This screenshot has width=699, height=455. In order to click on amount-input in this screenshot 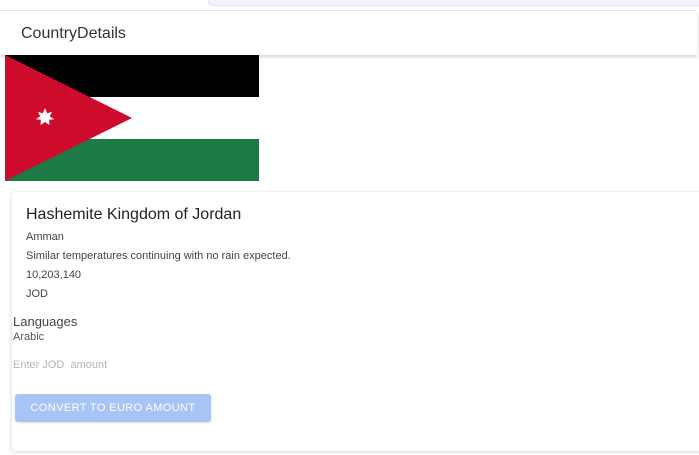, I will do `click(113, 365)`.